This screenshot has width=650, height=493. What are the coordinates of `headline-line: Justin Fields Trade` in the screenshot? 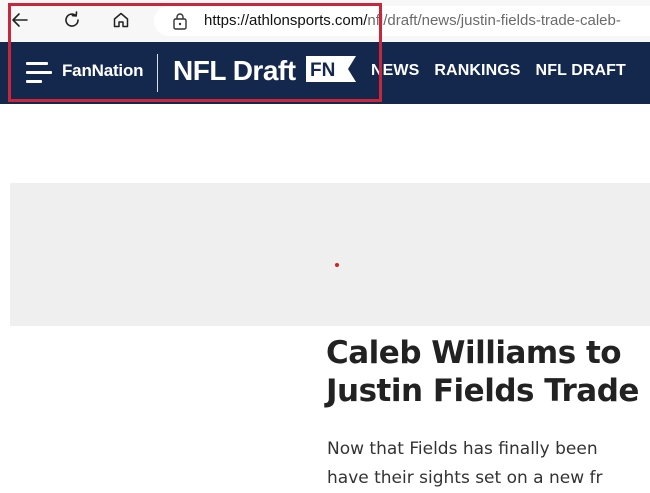 It's located at (482, 391).